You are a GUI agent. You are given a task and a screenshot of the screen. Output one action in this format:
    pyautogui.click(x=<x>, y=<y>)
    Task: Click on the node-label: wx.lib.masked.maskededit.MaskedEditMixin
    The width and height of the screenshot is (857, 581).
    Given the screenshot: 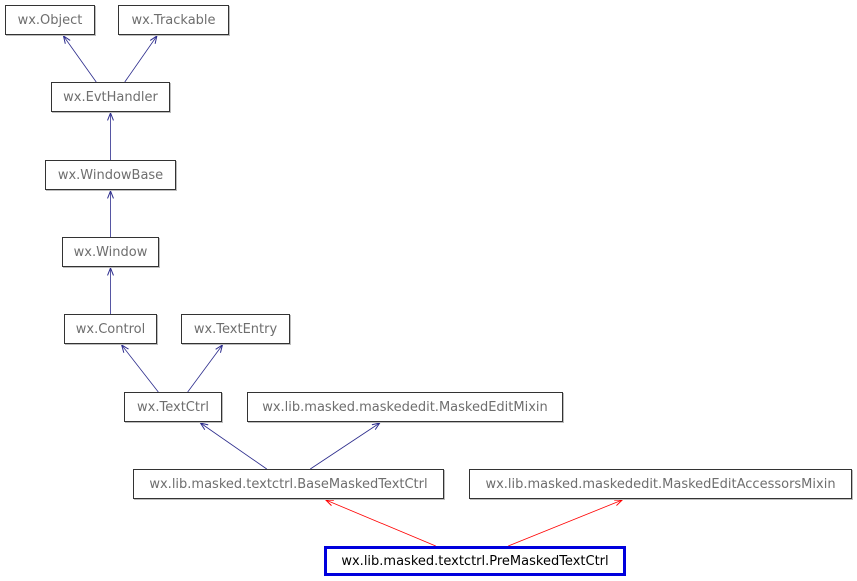 What is the action you would take?
    pyautogui.click(x=405, y=407)
    